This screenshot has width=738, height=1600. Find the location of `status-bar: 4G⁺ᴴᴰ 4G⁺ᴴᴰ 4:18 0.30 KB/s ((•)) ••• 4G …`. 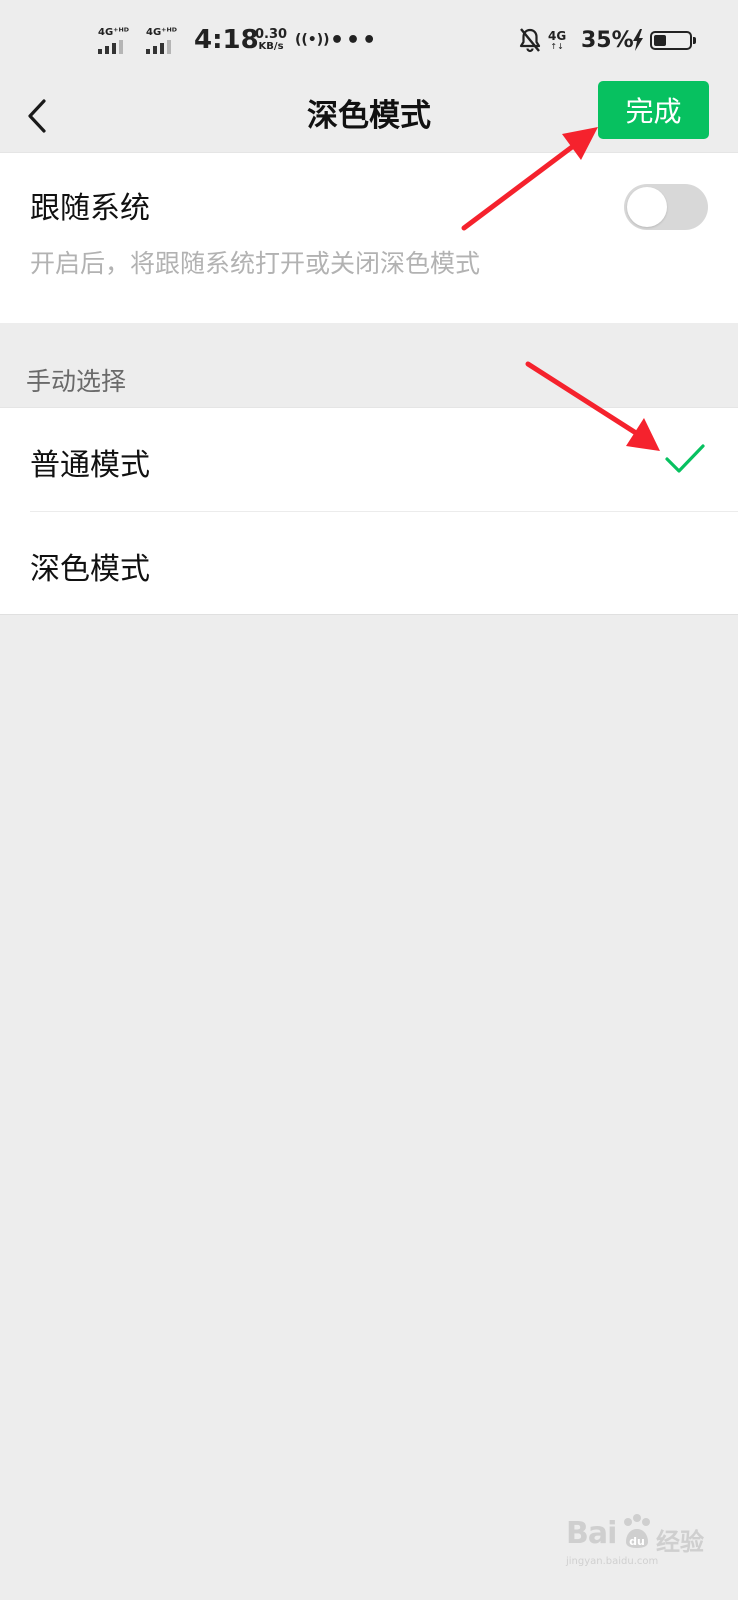

status-bar: 4G⁺ᴴᴰ 4G⁺ᴴᴰ 4:18 0.30 KB/s ((•)) ••• 4G … is located at coordinates (369, 40).